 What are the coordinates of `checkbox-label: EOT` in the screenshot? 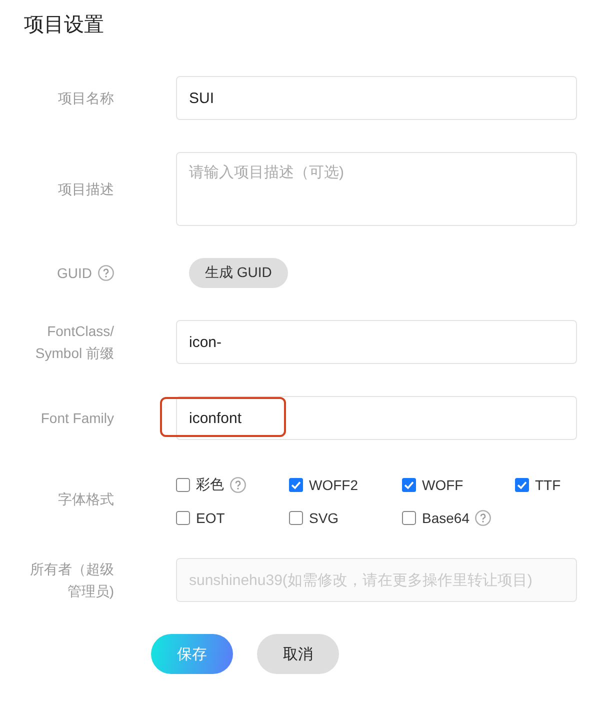 It's located at (210, 518).